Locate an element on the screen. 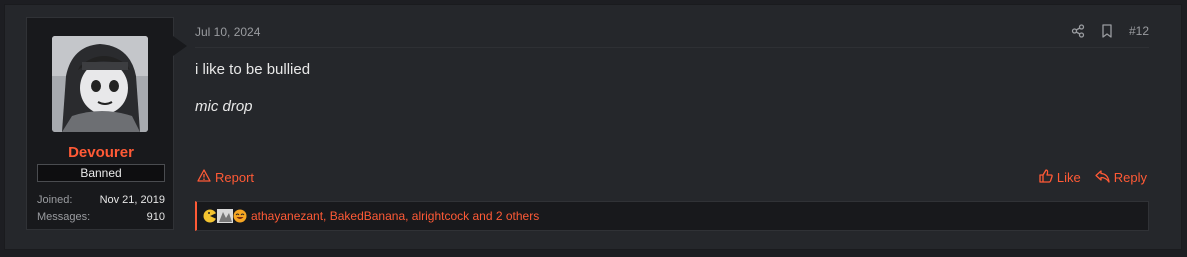 This screenshot has height=257, width=1187. avatar is located at coordinates (100, 84).